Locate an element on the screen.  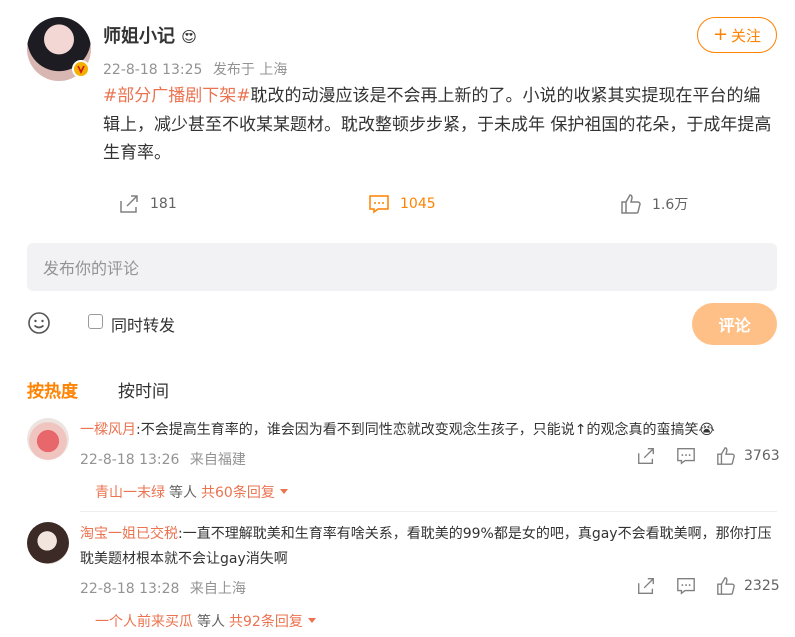
post-meta: 22-8-18 13:25 发布于 上海 is located at coordinates (195, 69).